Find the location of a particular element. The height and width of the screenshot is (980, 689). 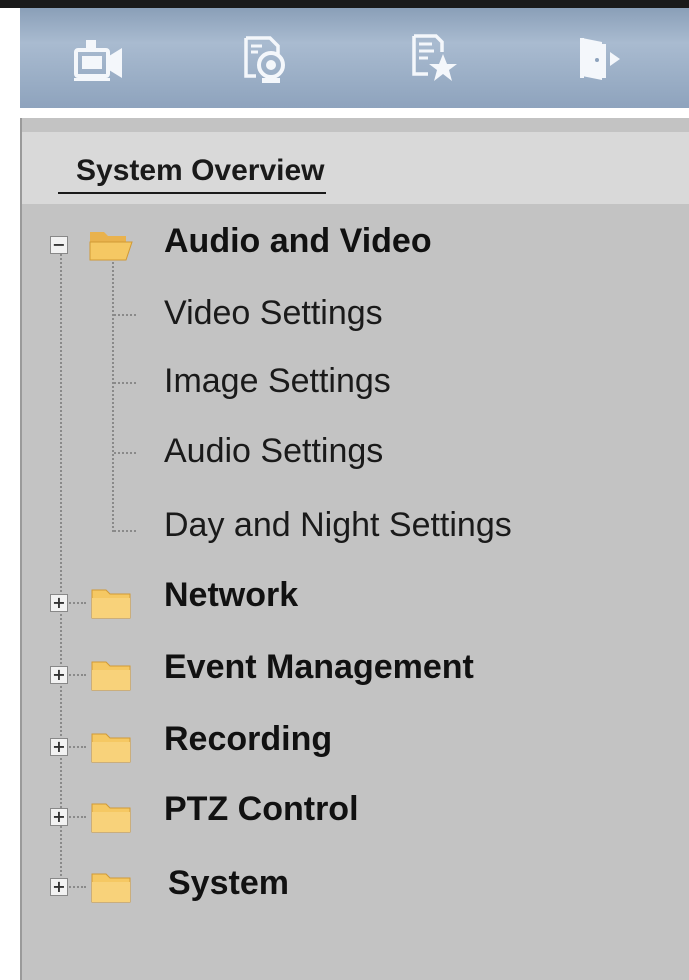

playback-button is located at coordinates (265, 59).